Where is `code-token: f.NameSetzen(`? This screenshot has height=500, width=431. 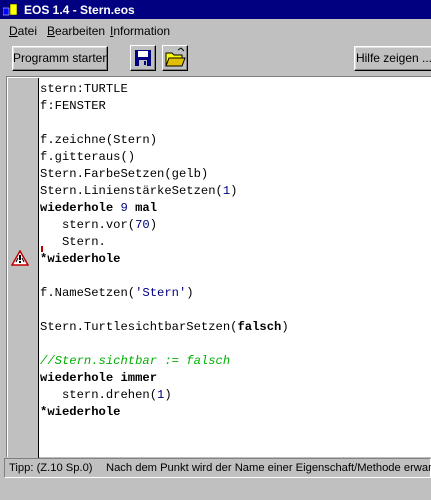 code-token: f.NameSetzen( is located at coordinates (88, 293).